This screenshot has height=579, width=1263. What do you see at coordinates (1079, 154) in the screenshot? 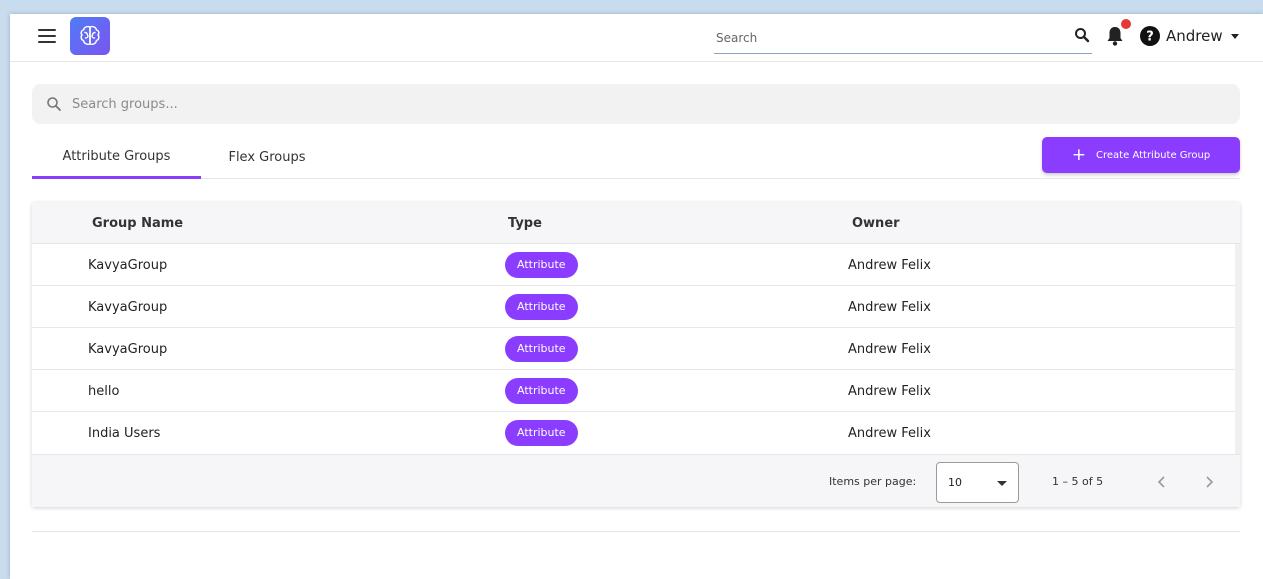
I see `plus-icon: +` at bounding box center [1079, 154].